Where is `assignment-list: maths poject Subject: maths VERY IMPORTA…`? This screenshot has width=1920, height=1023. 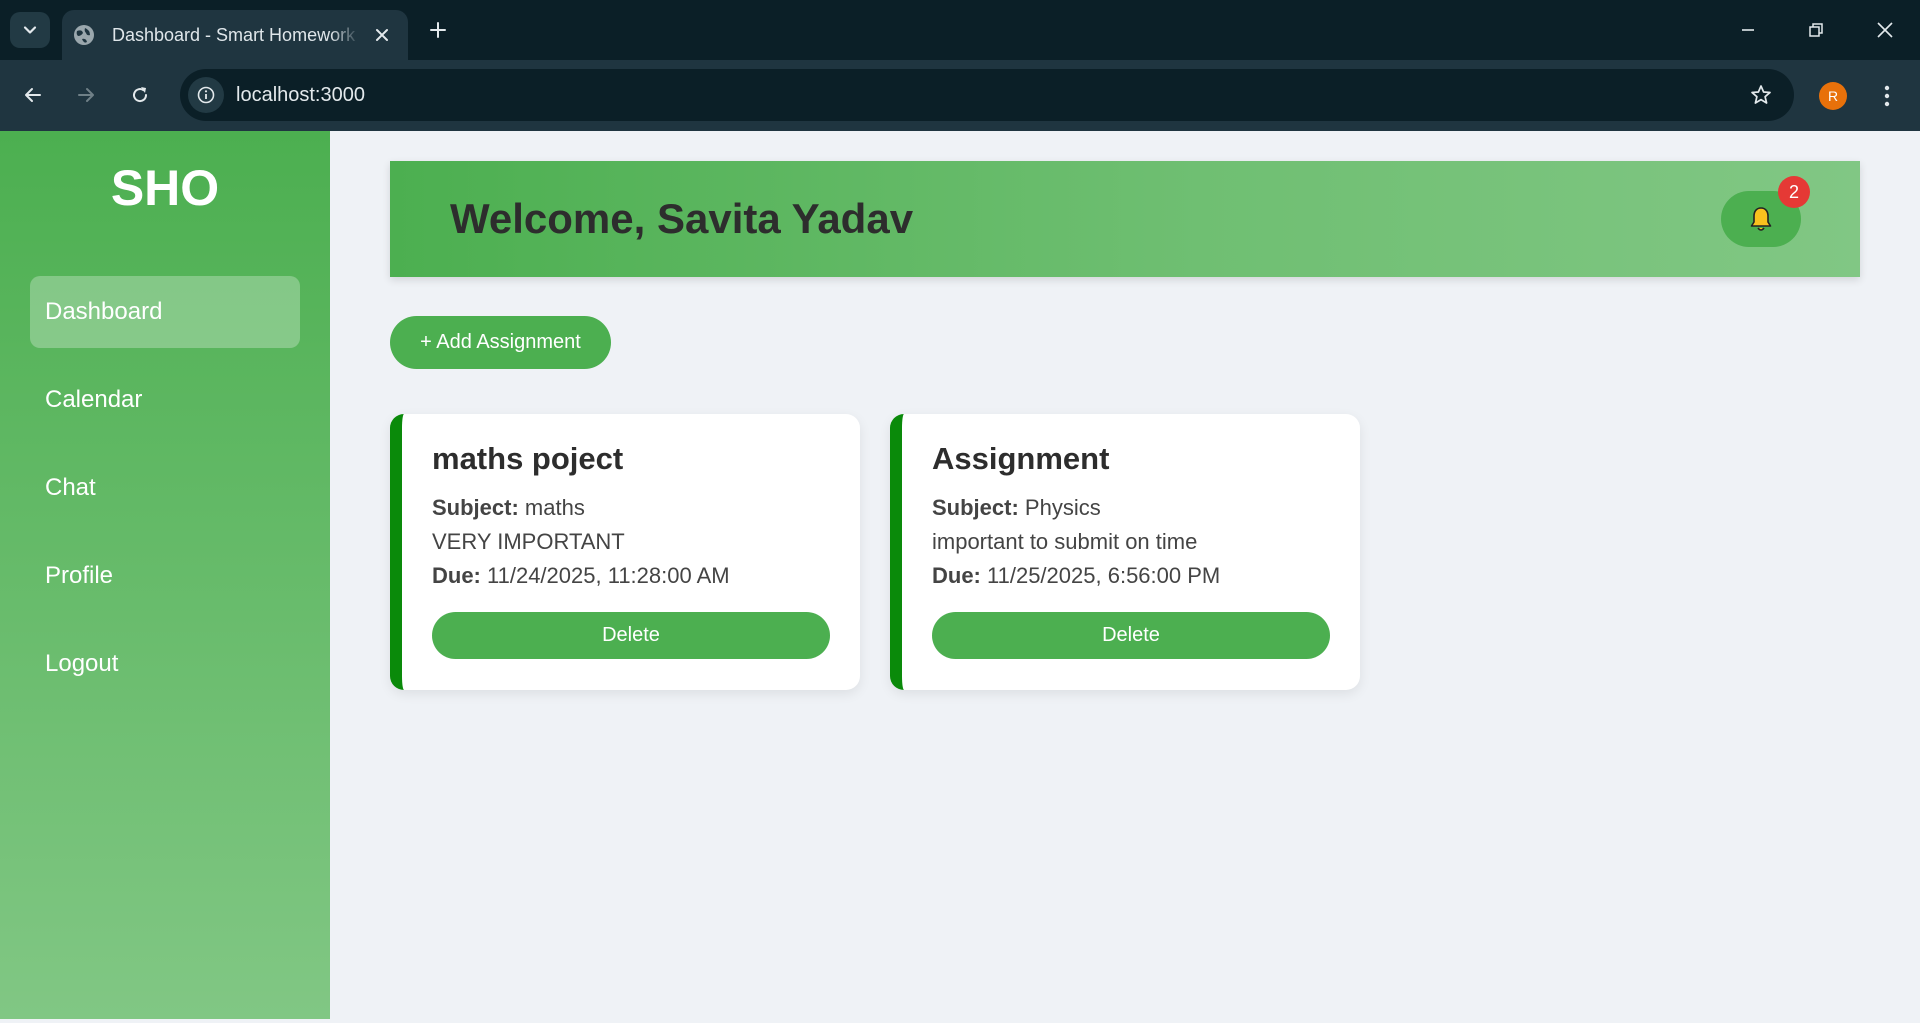 assignment-list: maths poject Subject: maths VERY IMPORTA… is located at coordinates (875, 552).